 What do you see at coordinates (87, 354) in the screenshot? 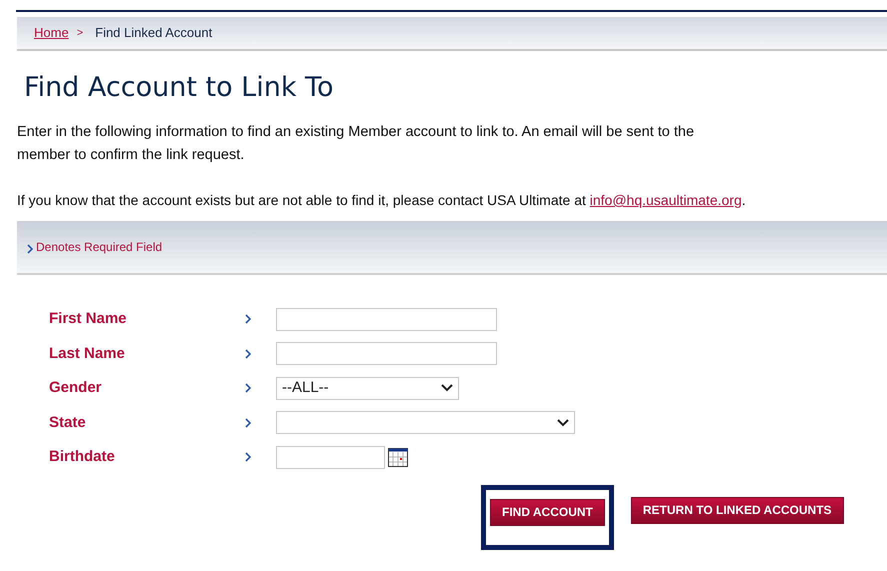
I see `field-label: Last Name` at bounding box center [87, 354].